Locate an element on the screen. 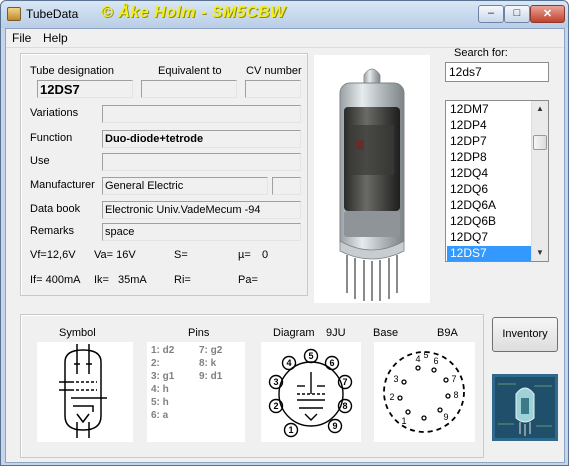 This screenshot has height=466, width=569. inventory-button: Inventory is located at coordinates (525, 334).